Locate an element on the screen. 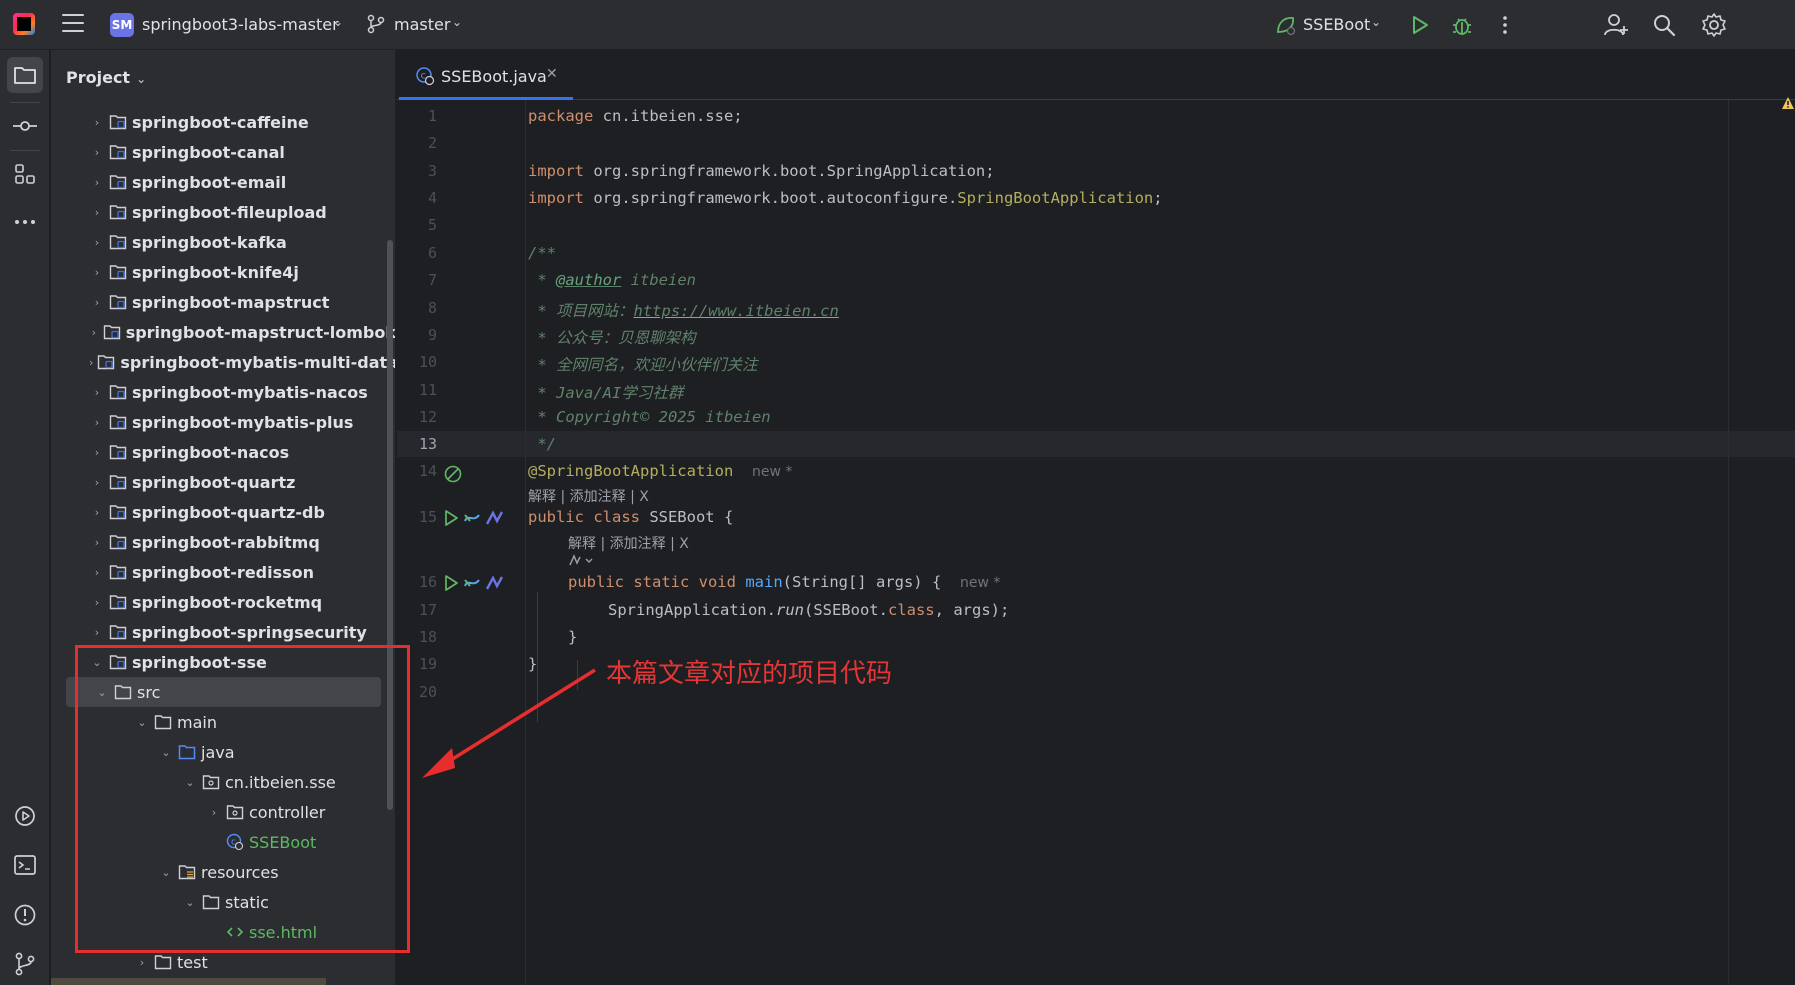 This screenshot has height=985, width=1795. code-line-11: * Java/AI学习社群 is located at coordinates (605, 392).